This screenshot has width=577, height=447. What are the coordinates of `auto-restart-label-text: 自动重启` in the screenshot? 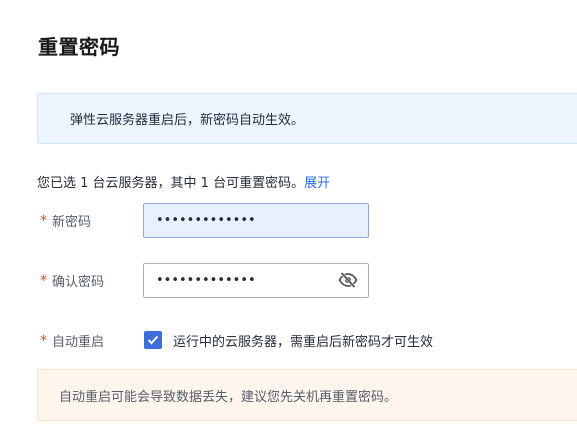 It's located at (78, 342).